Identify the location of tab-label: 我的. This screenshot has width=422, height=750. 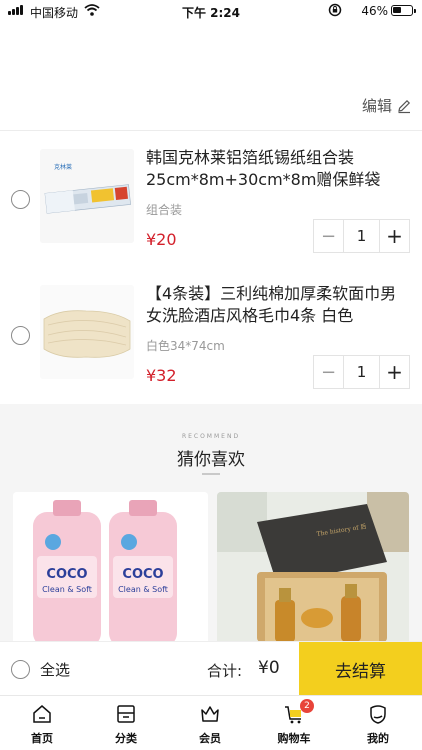
(378, 738).